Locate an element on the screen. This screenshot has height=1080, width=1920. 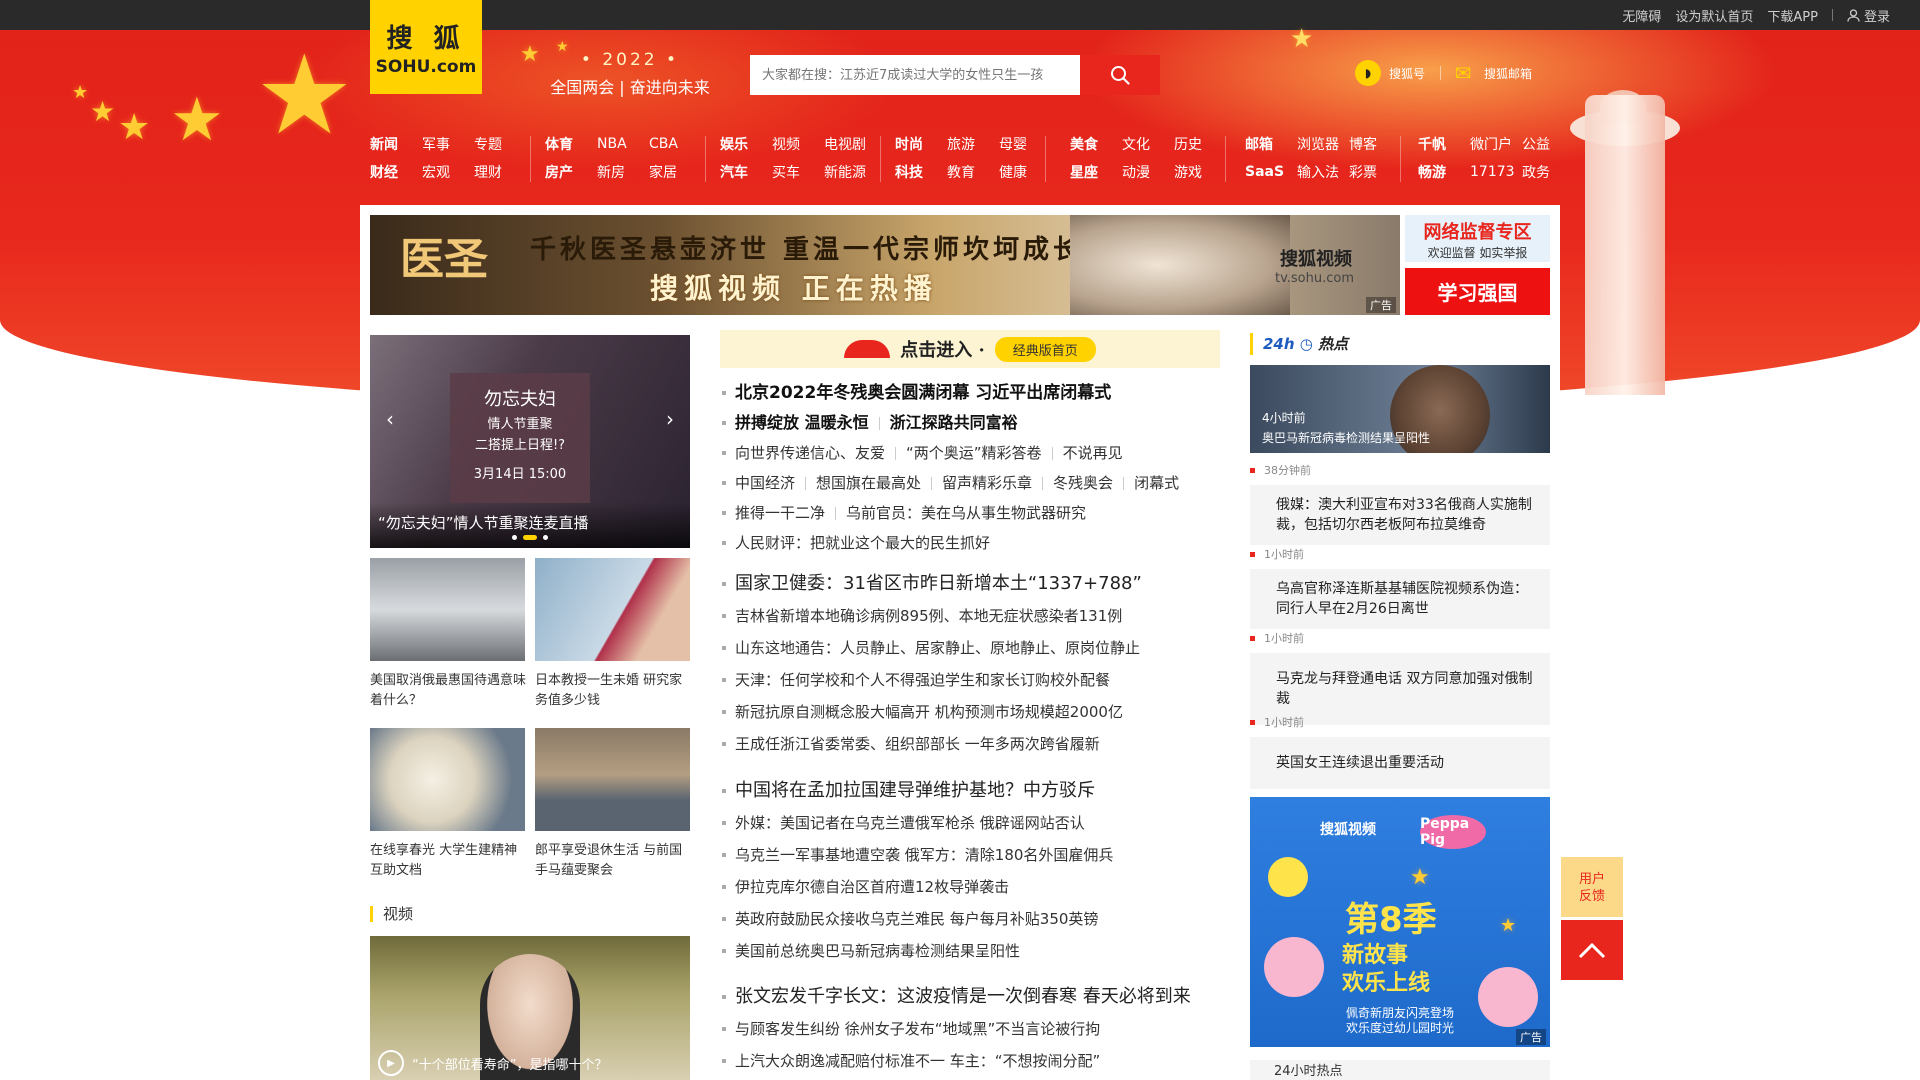
news-link: 国家卫健委：31省区市昨日新增本土“1337+788” is located at coordinates (980, 584).